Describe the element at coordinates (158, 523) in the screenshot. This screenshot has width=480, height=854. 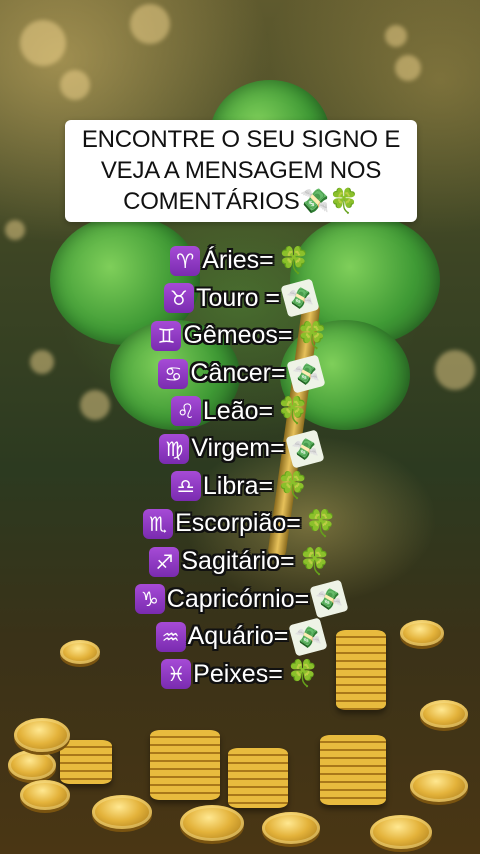
I see `scorpio-icon: ♏` at that location.